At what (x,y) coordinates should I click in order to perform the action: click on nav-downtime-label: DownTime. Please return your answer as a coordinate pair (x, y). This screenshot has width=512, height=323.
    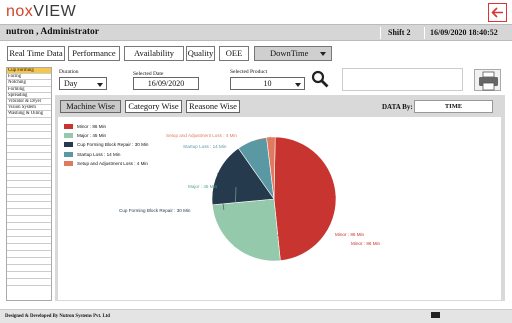
    Looking at the image, I should click on (289, 53).